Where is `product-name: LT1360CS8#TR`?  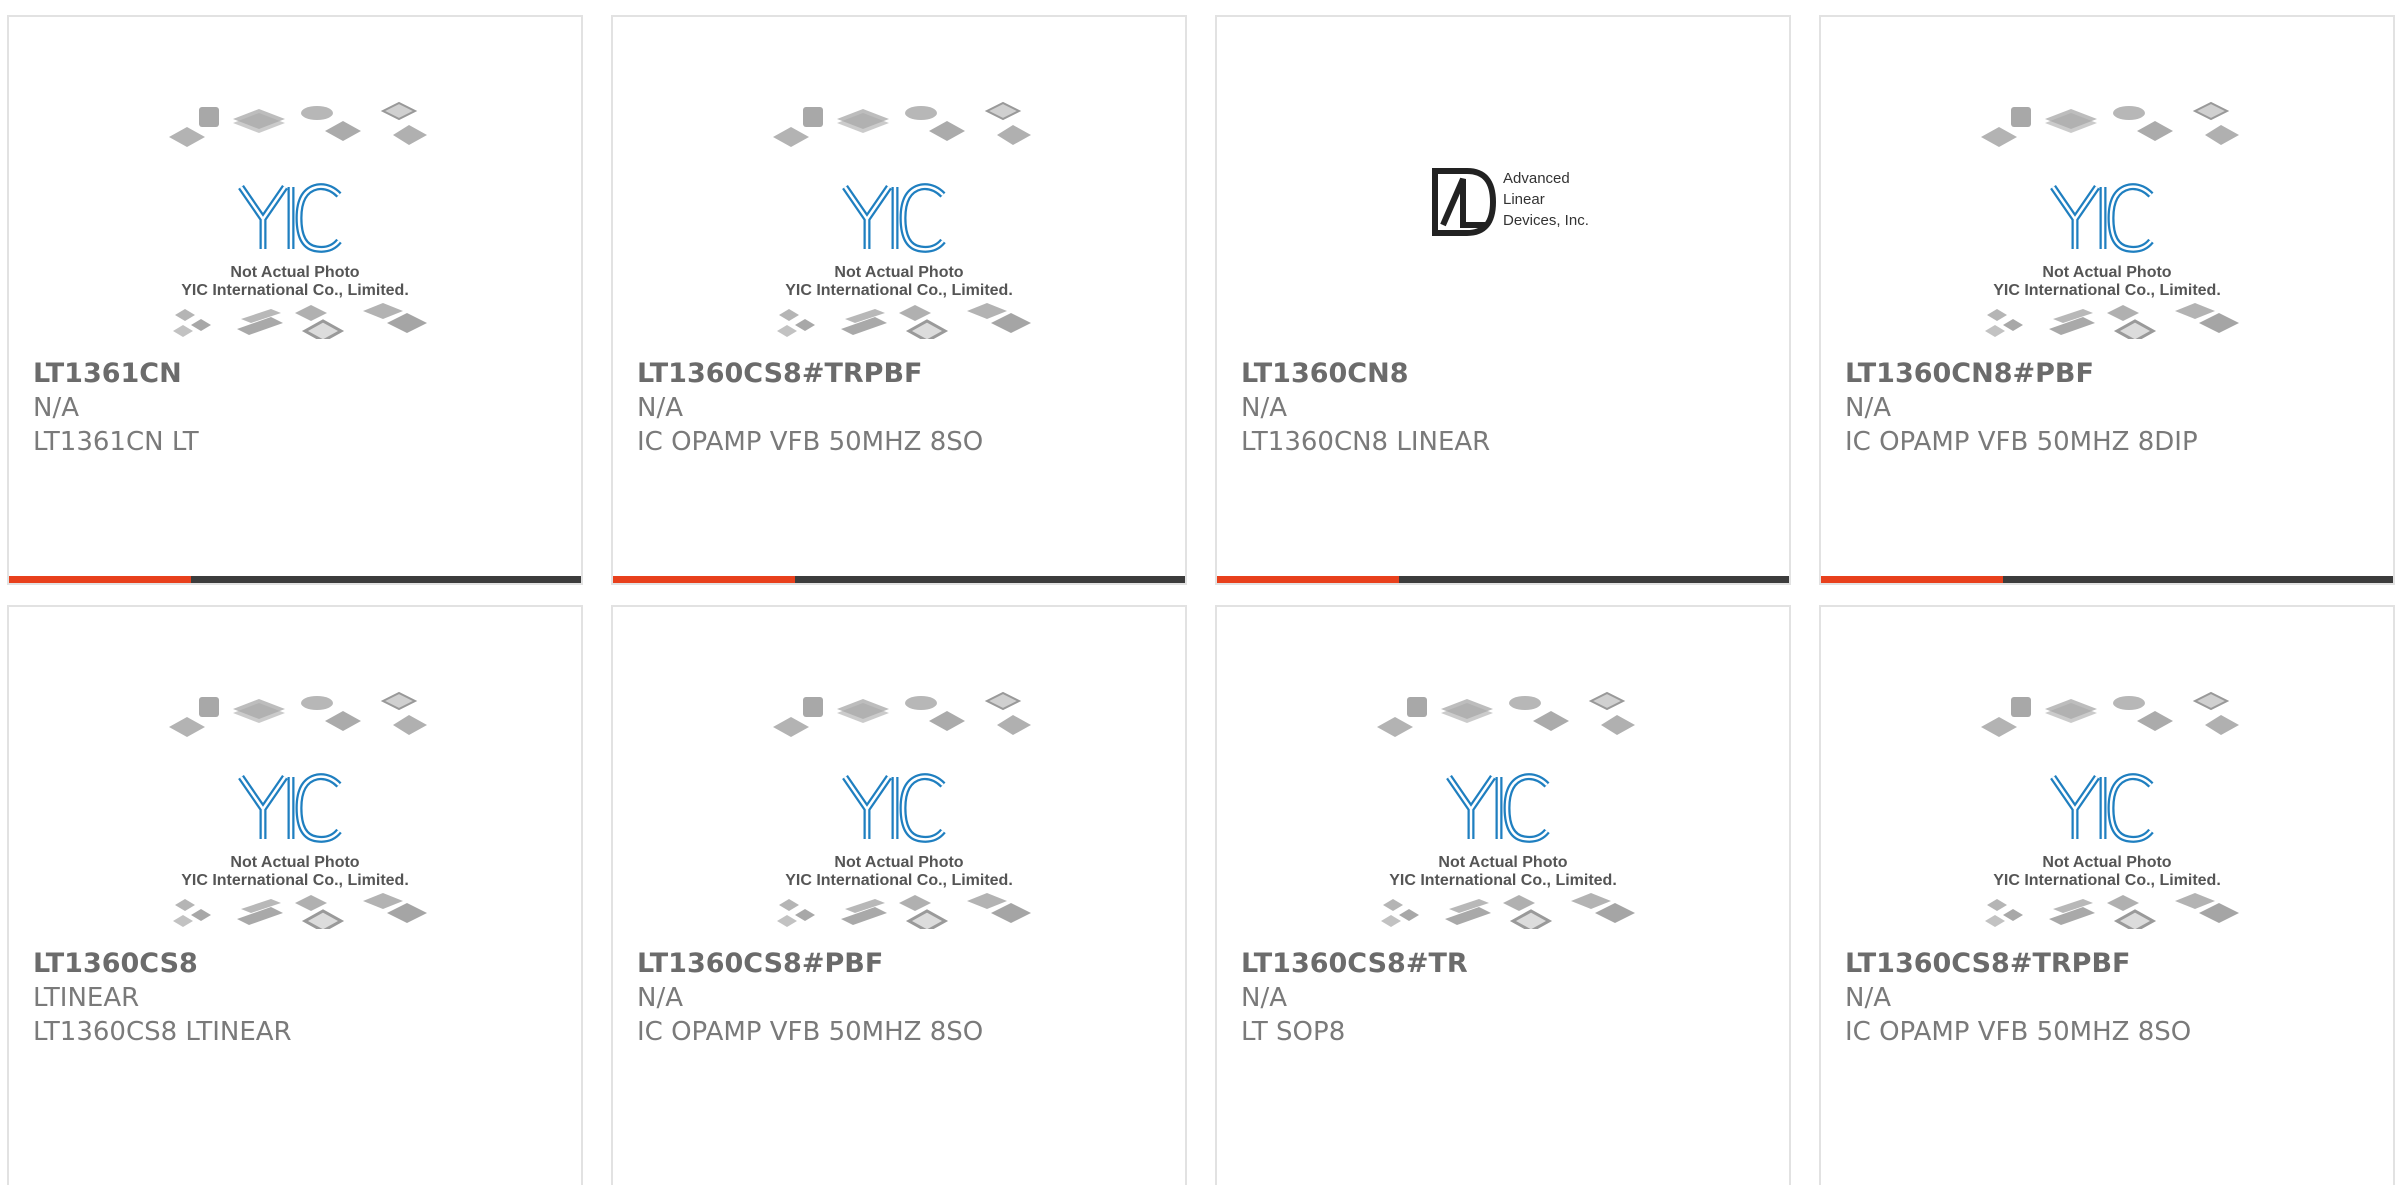
product-name: LT1360CS8#TR is located at coordinates (1354, 964).